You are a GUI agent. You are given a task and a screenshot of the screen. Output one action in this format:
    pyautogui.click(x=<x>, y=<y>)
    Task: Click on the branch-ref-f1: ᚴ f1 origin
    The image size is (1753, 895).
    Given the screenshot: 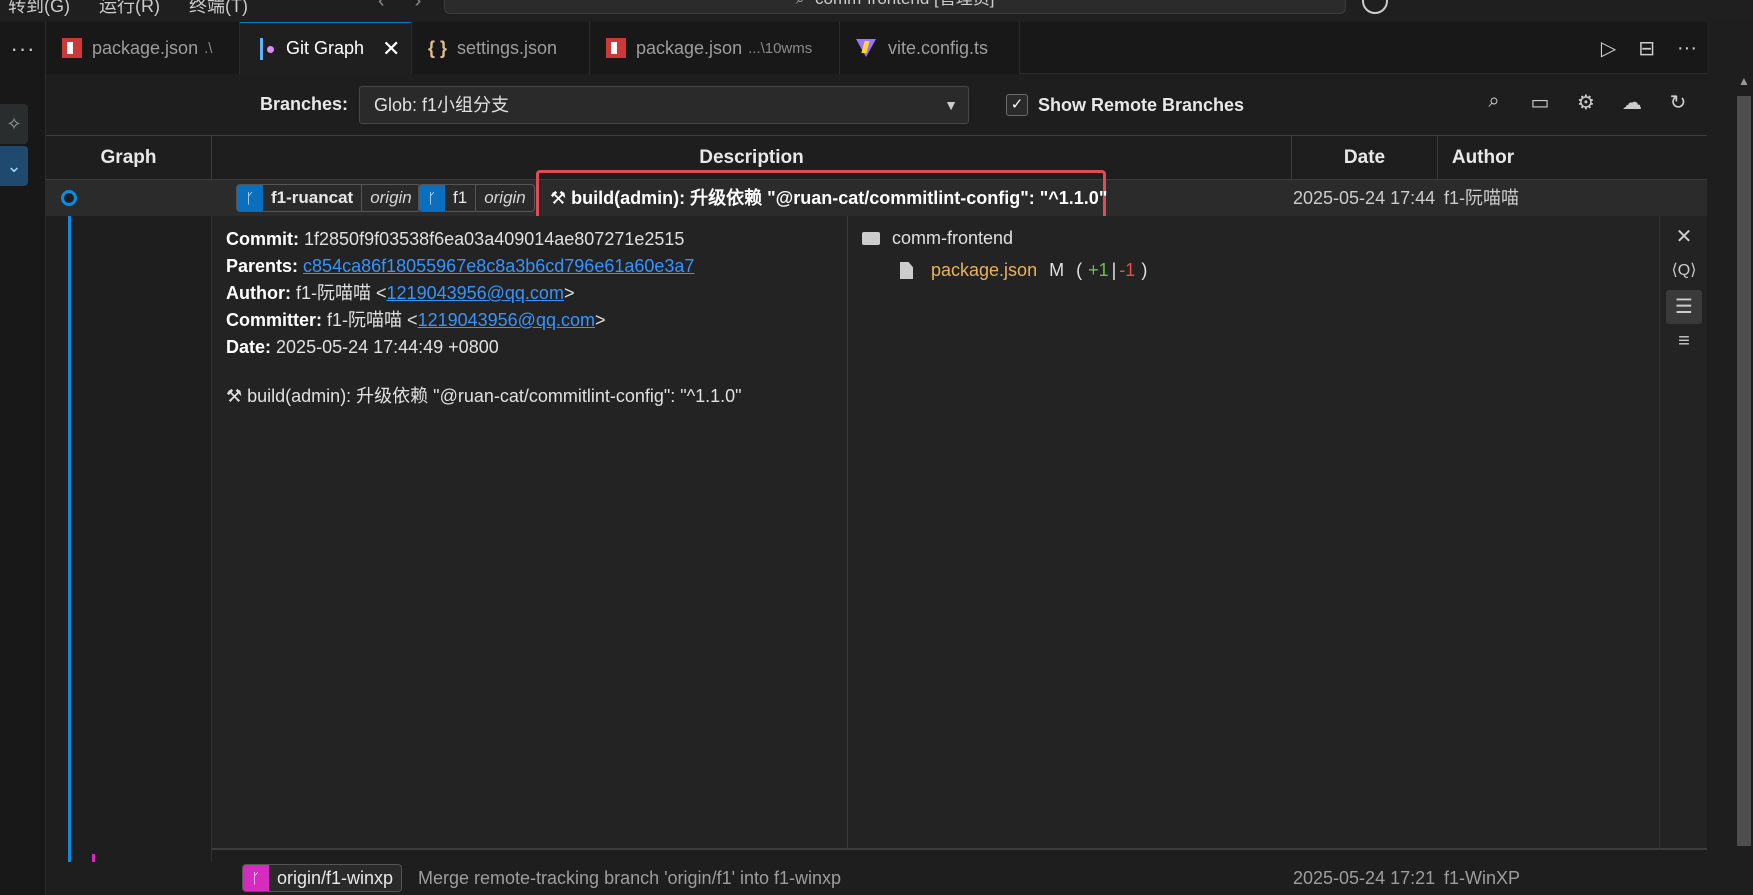 What is the action you would take?
    pyautogui.click(x=476, y=198)
    